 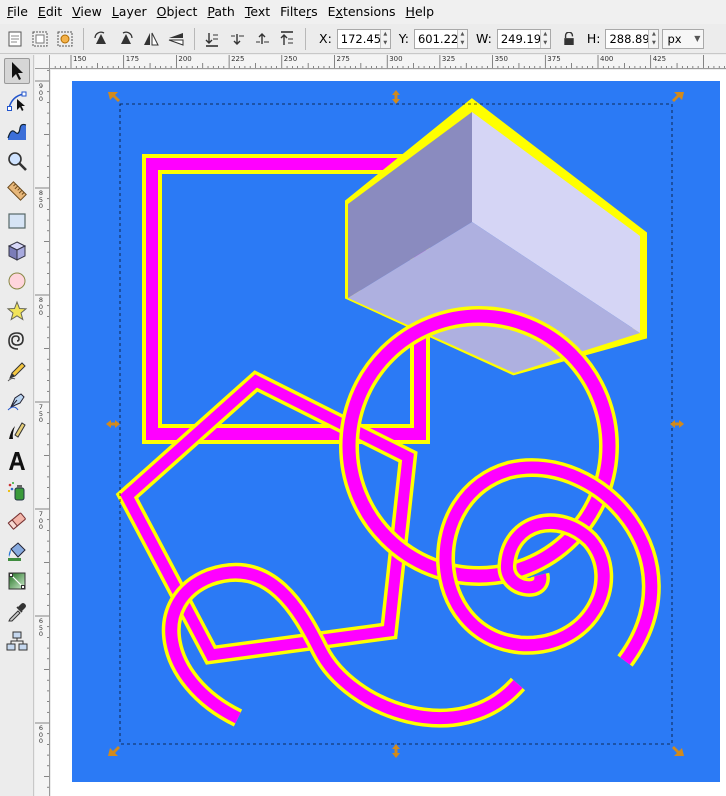 I want to click on flip-horizontal-button, so click(x=150, y=38).